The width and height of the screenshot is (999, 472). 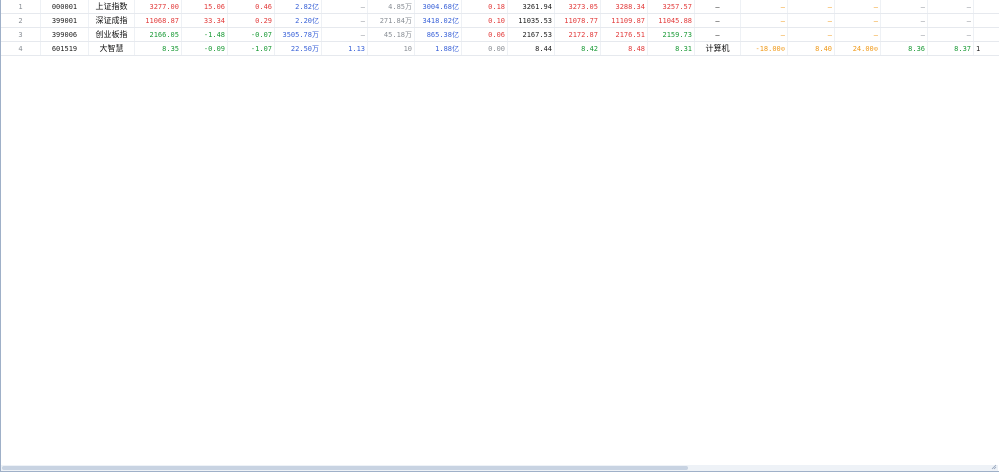 What do you see at coordinates (671, 35) in the screenshot?
I see `low-cell: 2159.73` at bounding box center [671, 35].